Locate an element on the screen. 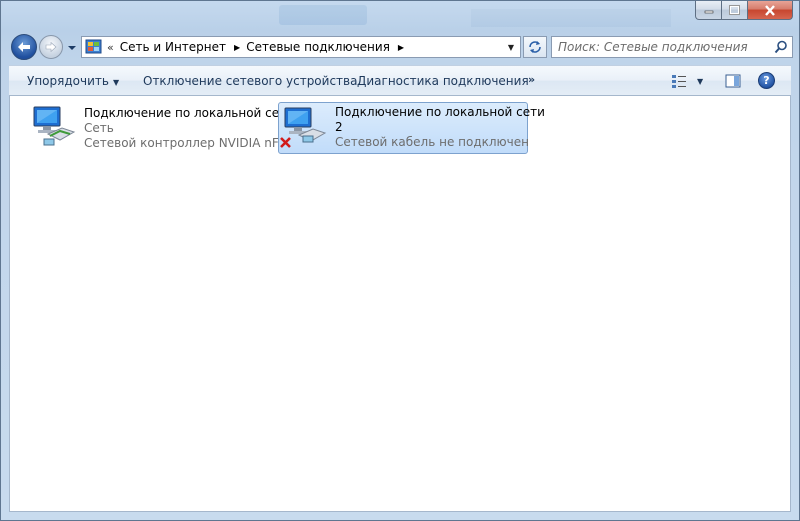  network-adapter-disconnected-icon is located at coordinates (303, 127).